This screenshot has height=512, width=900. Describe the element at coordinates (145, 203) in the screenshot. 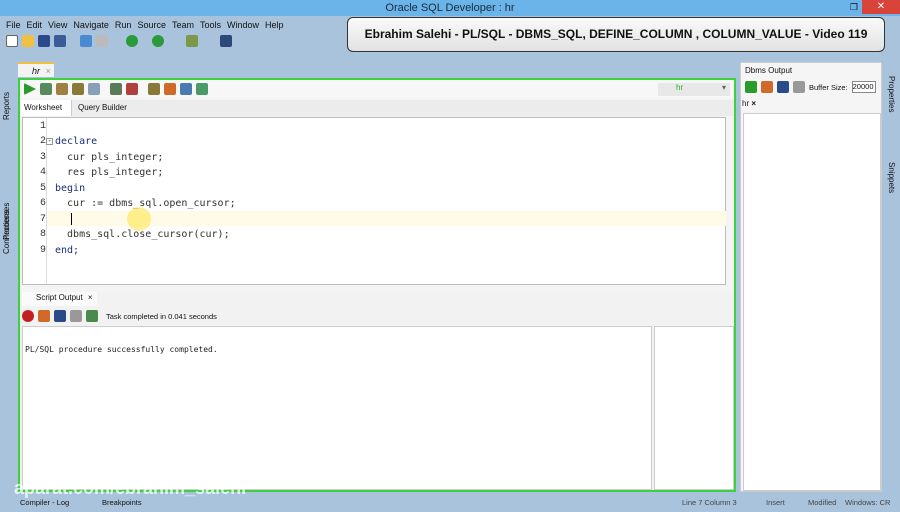

I see `code-line: cur := dbms_sql.open_cursor;` at that location.